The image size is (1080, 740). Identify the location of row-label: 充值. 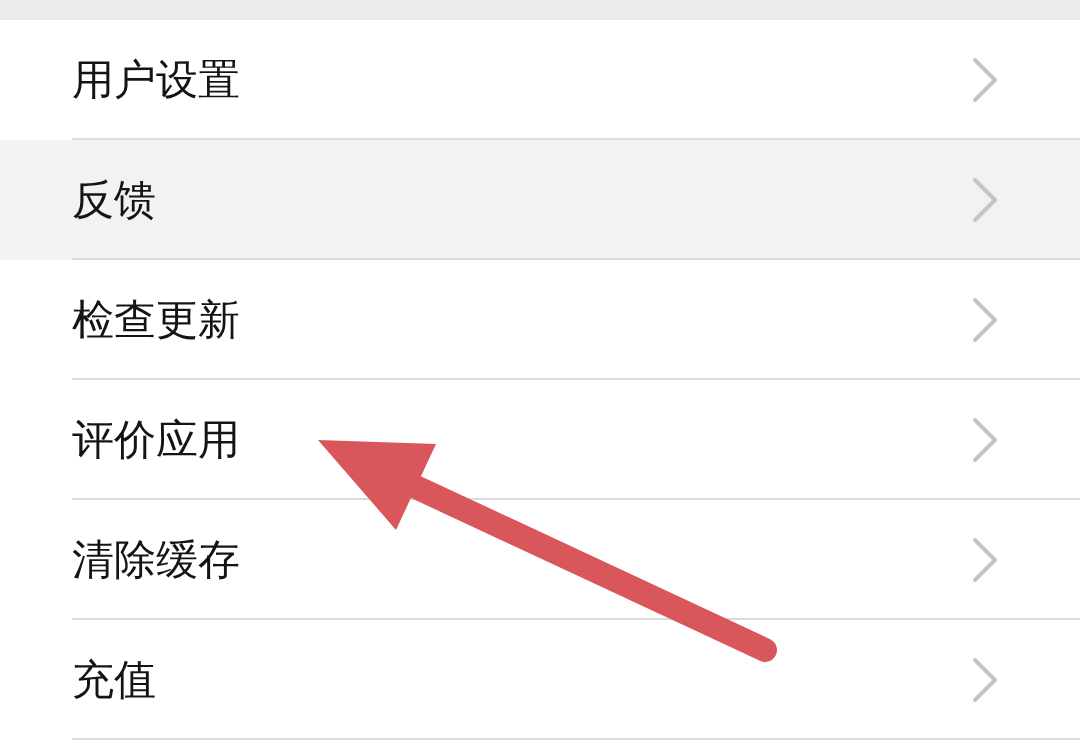
(114, 680).